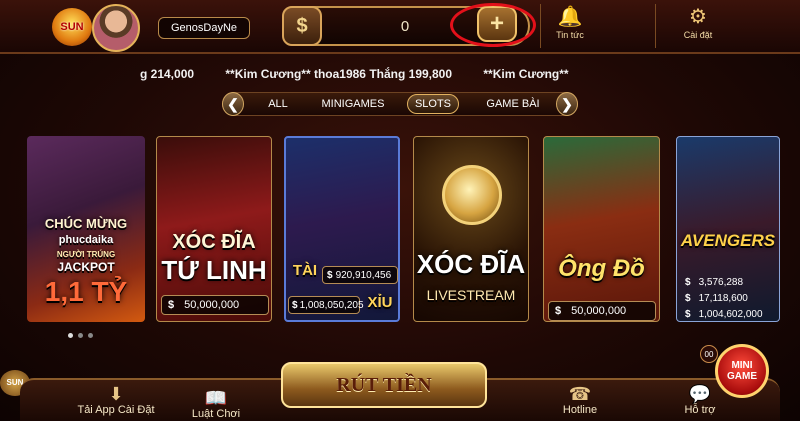 The width and height of the screenshot is (800, 421). I want to click on bell-icon: 🔔, so click(570, 17).